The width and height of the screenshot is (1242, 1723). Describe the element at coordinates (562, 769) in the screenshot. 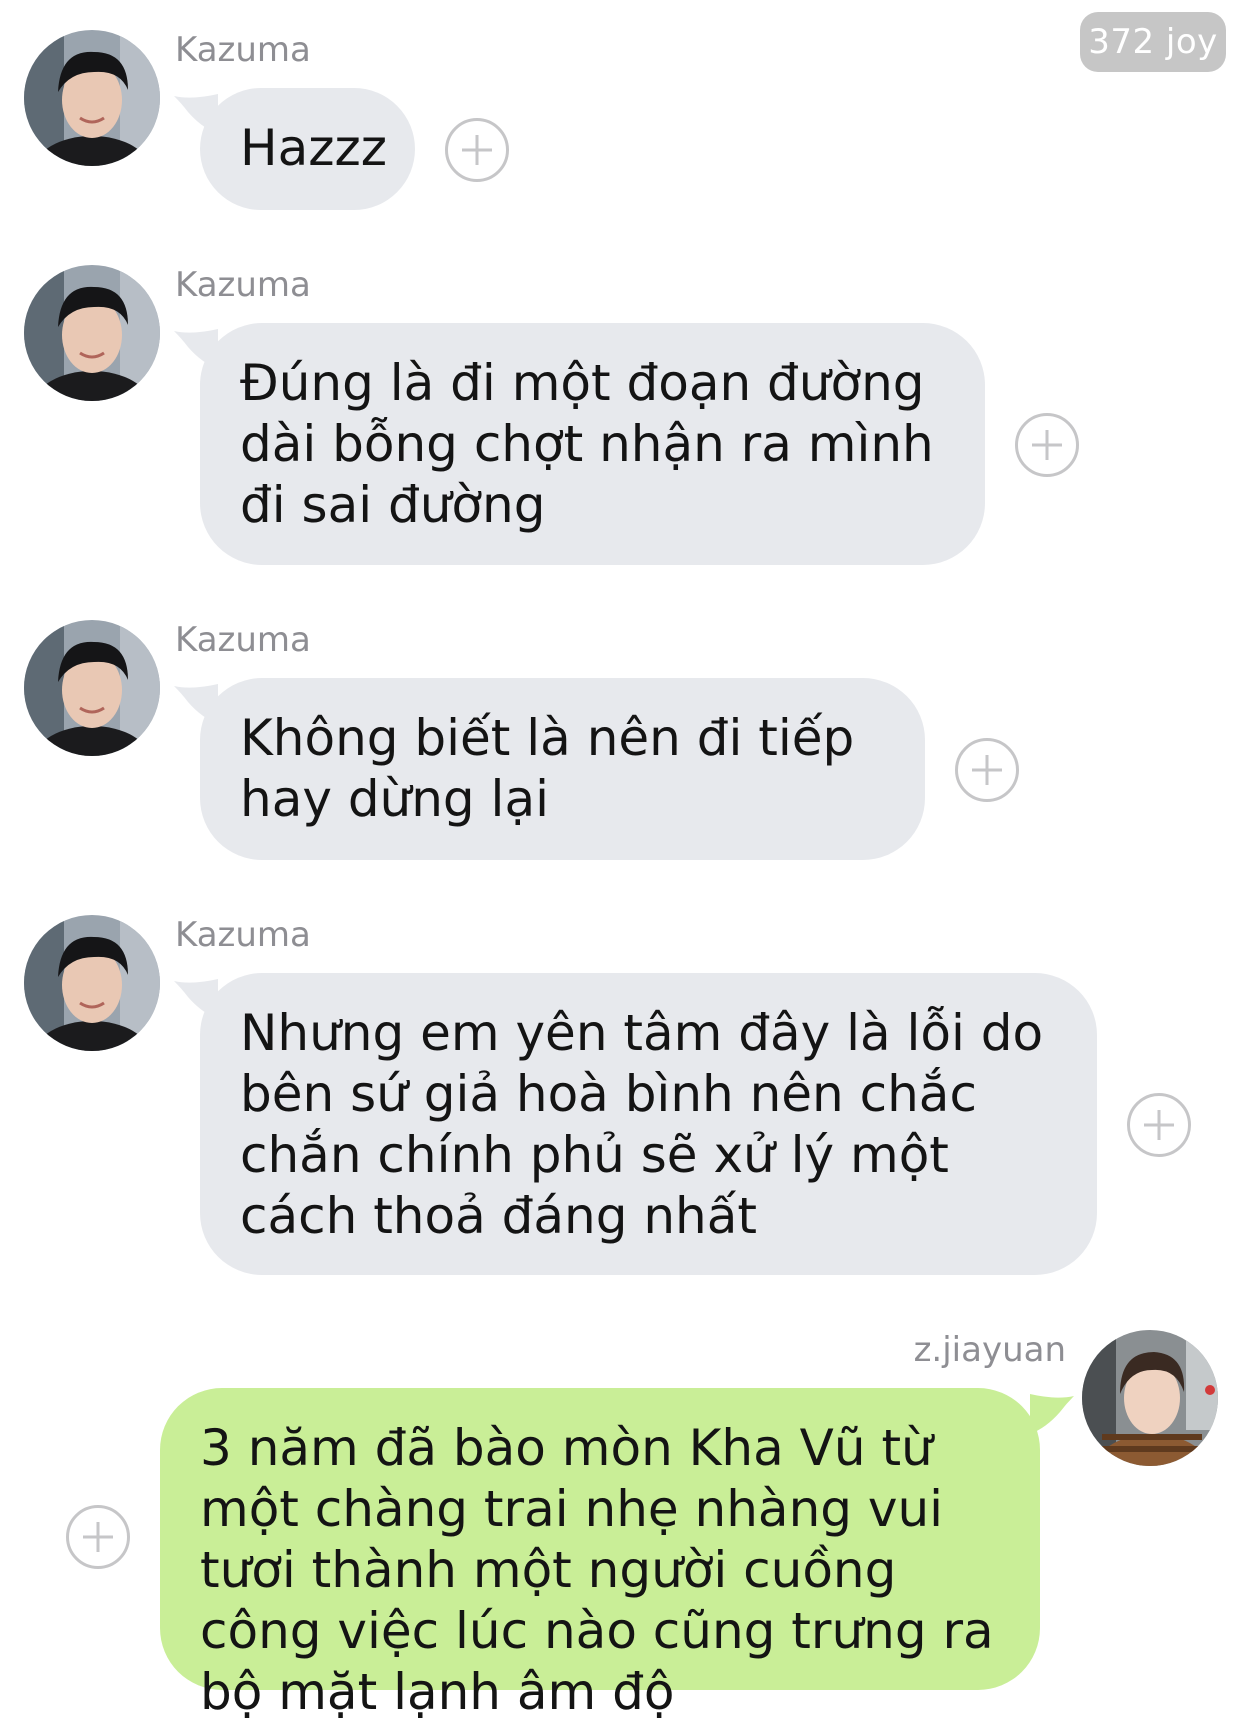

I see `message-bubble: Không biết là nên đi tiếp hay dừng lại` at that location.